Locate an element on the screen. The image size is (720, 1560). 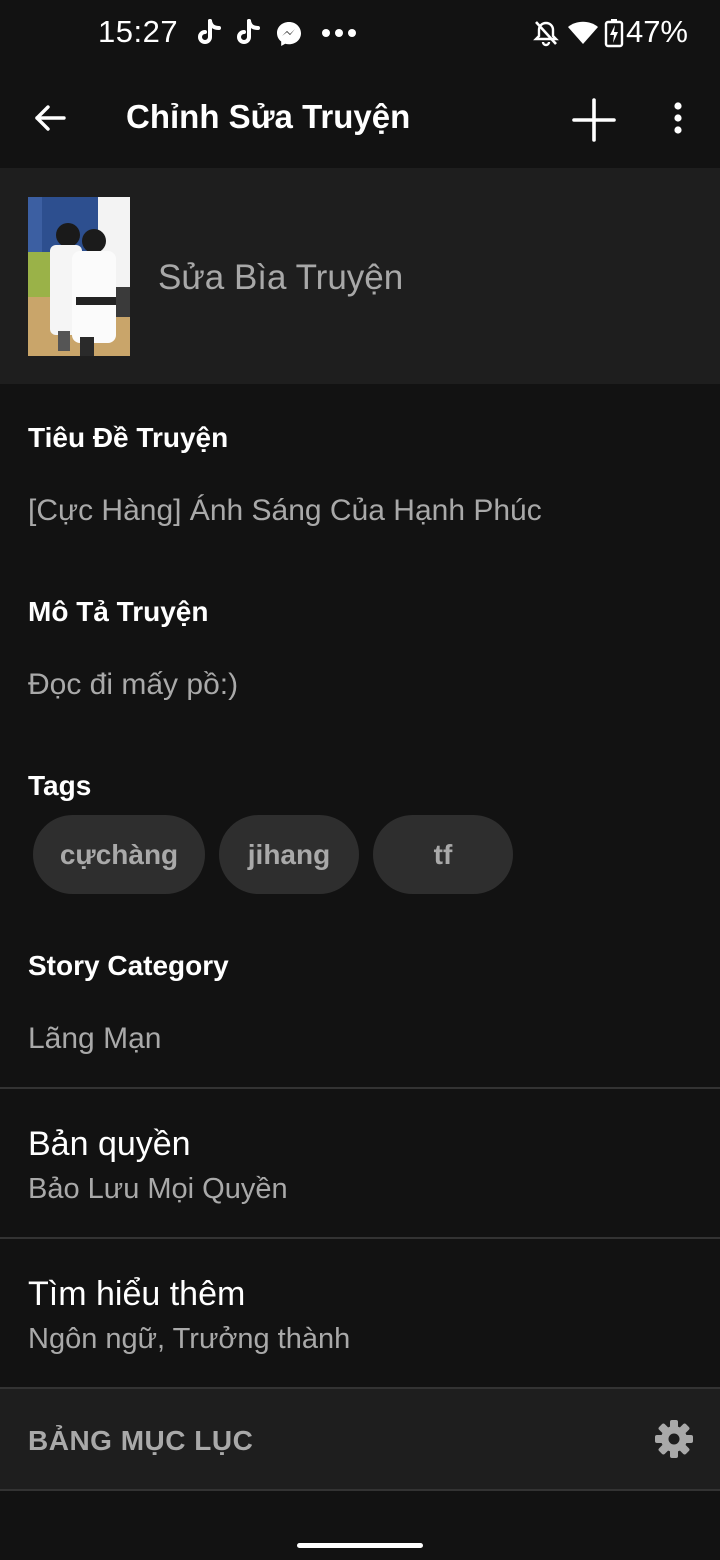
plus-icon is located at coordinates (594, 120).